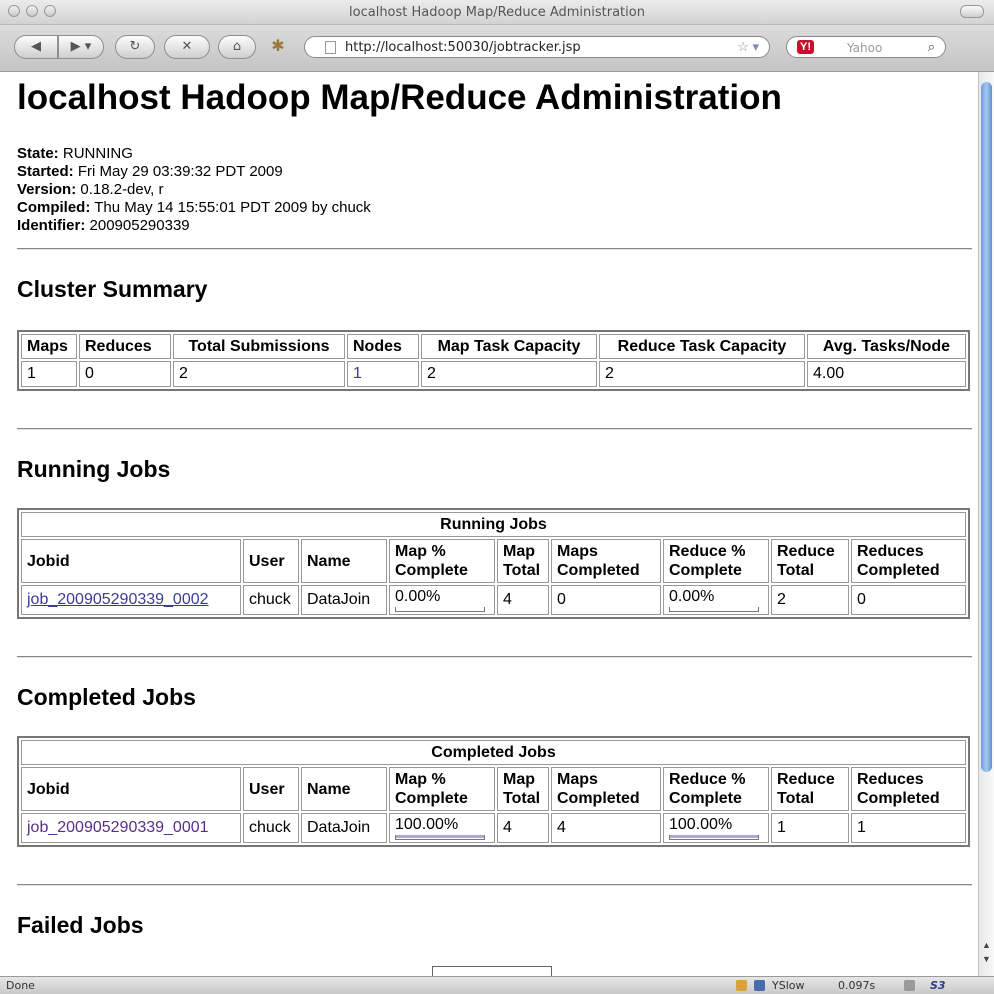 The image size is (994, 994). Describe the element at coordinates (383, 346) in the screenshot. I see `table-header: Nodes` at that location.